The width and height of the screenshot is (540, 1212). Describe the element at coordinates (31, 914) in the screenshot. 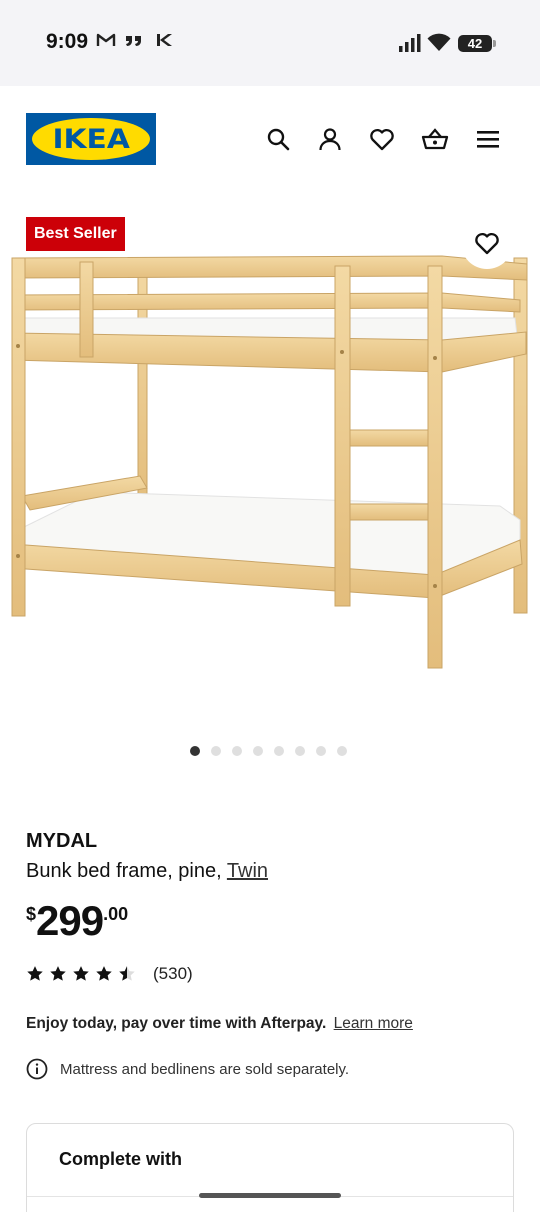

I see `price-currency: $` at that location.